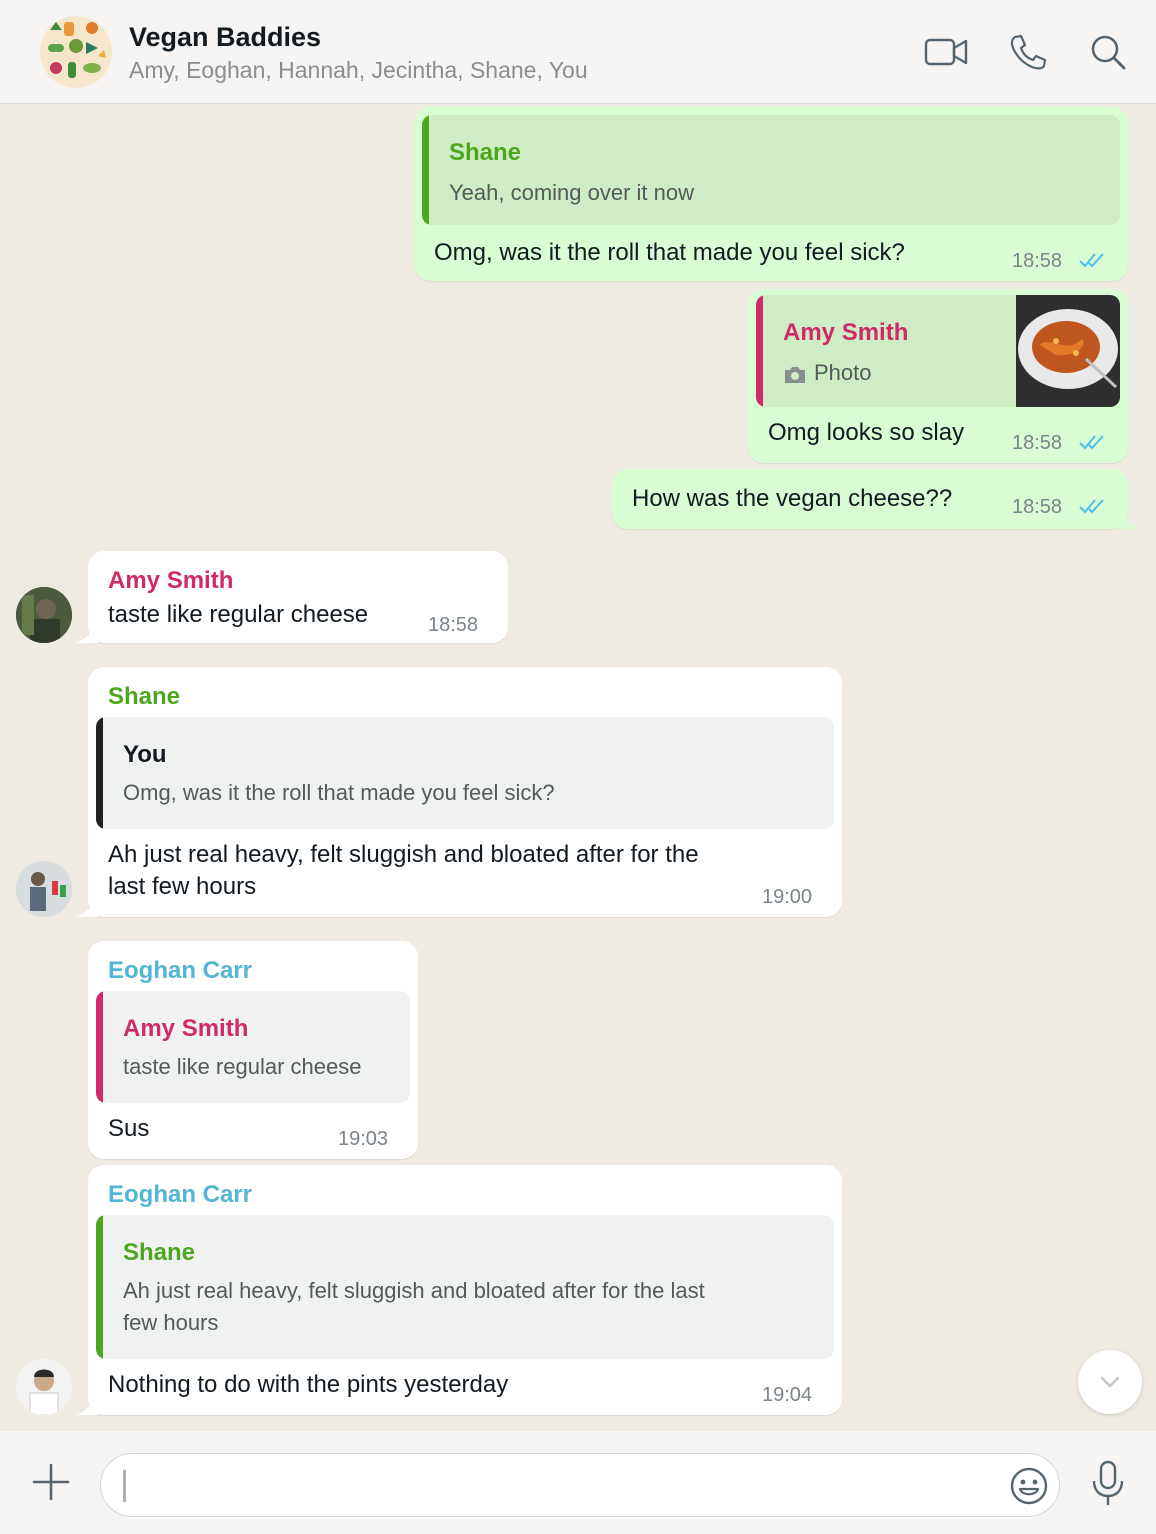 Image resolution: width=1156 pixels, height=1534 pixels. What do you see at coordinates (795, 374) in the screenshot?
I see `camera-icon` at bounding box center [795, 374].